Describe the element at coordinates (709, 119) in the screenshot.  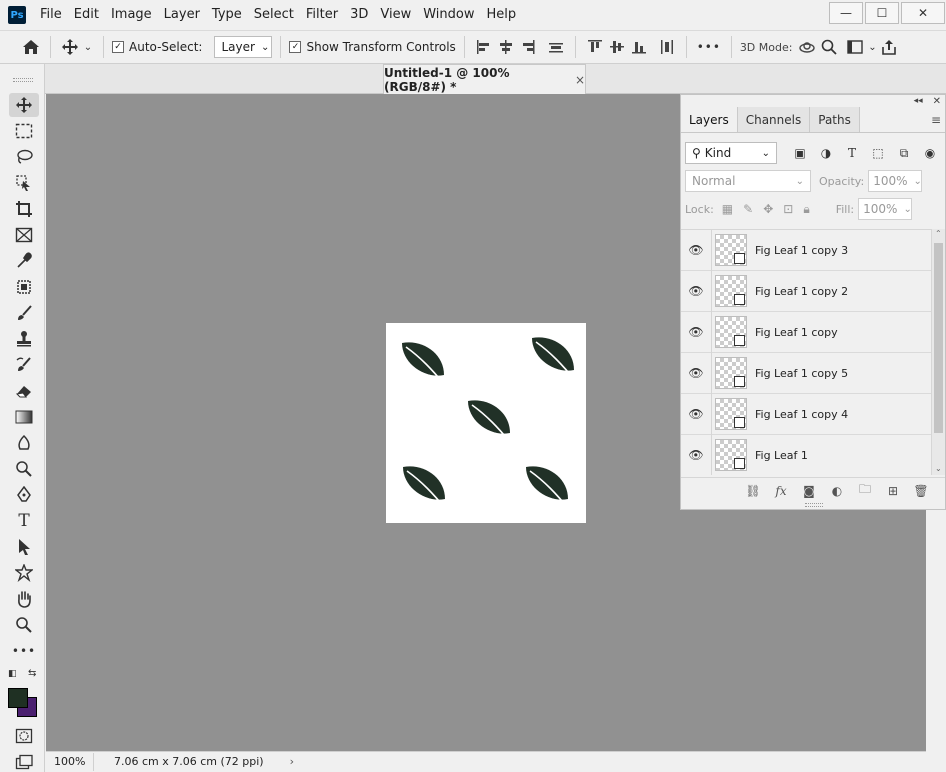
I see `tab-layers: Layers` at that location.